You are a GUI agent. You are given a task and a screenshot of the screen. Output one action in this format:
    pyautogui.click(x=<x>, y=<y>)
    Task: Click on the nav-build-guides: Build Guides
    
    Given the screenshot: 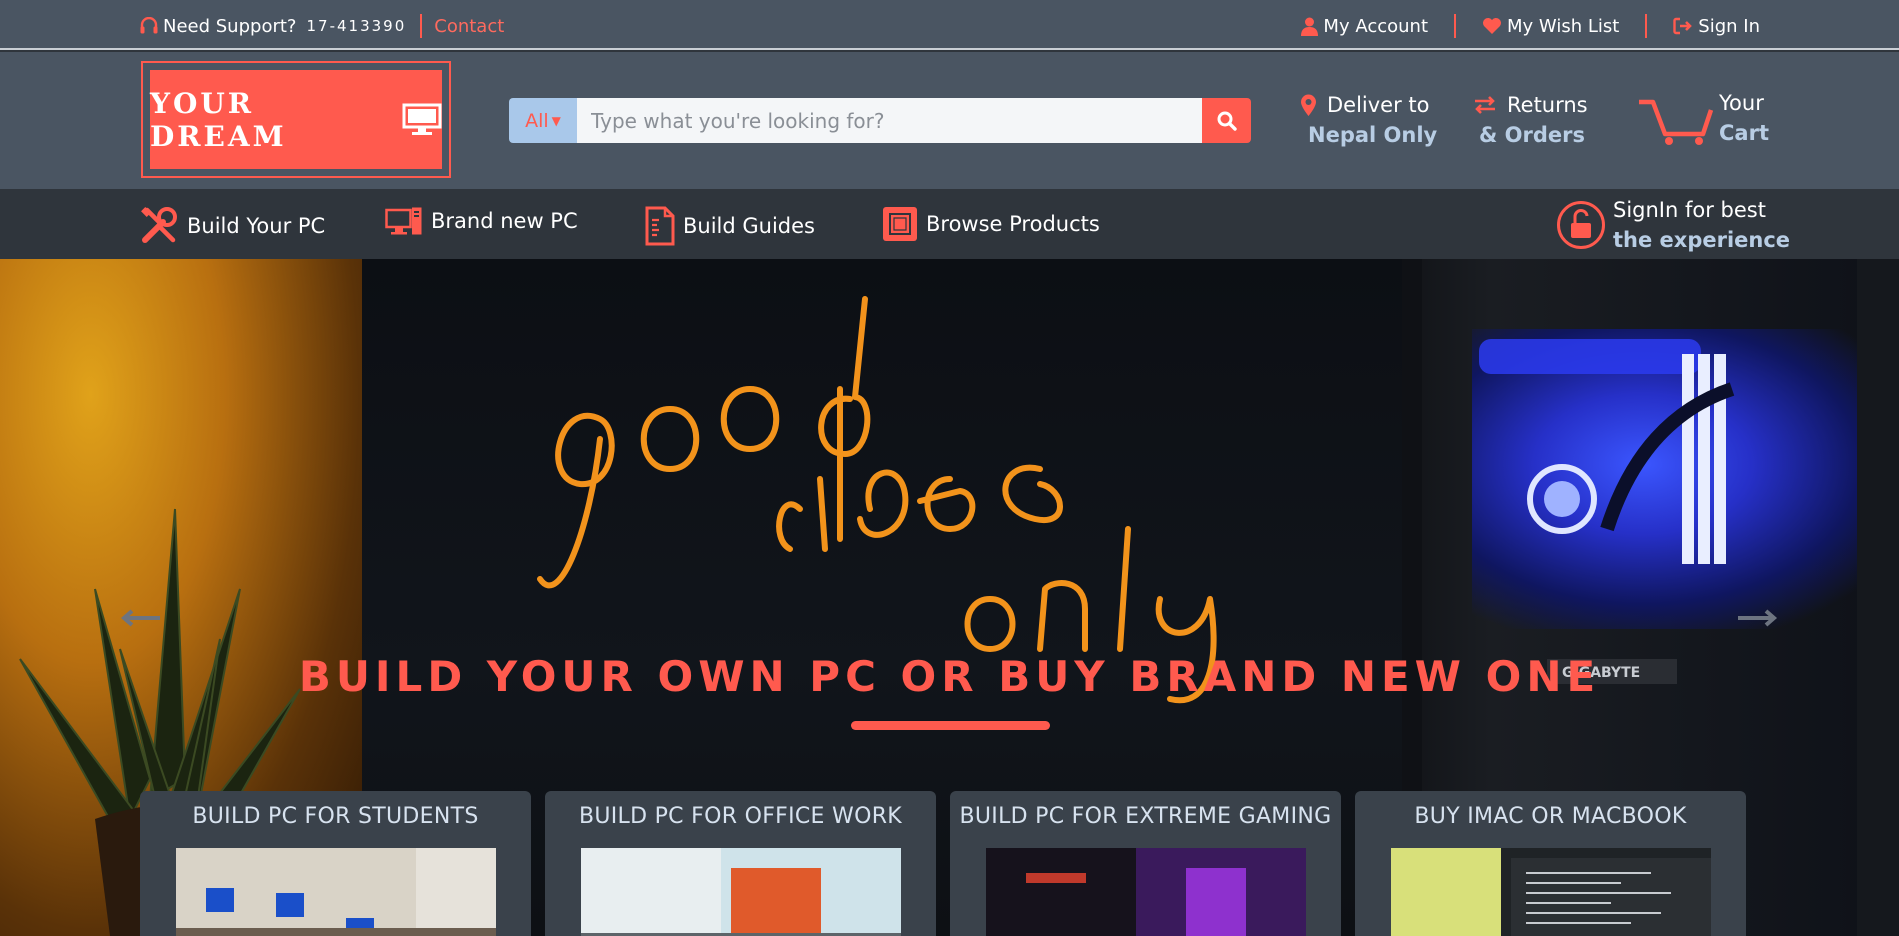 What is the action you would take?
    pyautogui.click(x=730, y=226)
    